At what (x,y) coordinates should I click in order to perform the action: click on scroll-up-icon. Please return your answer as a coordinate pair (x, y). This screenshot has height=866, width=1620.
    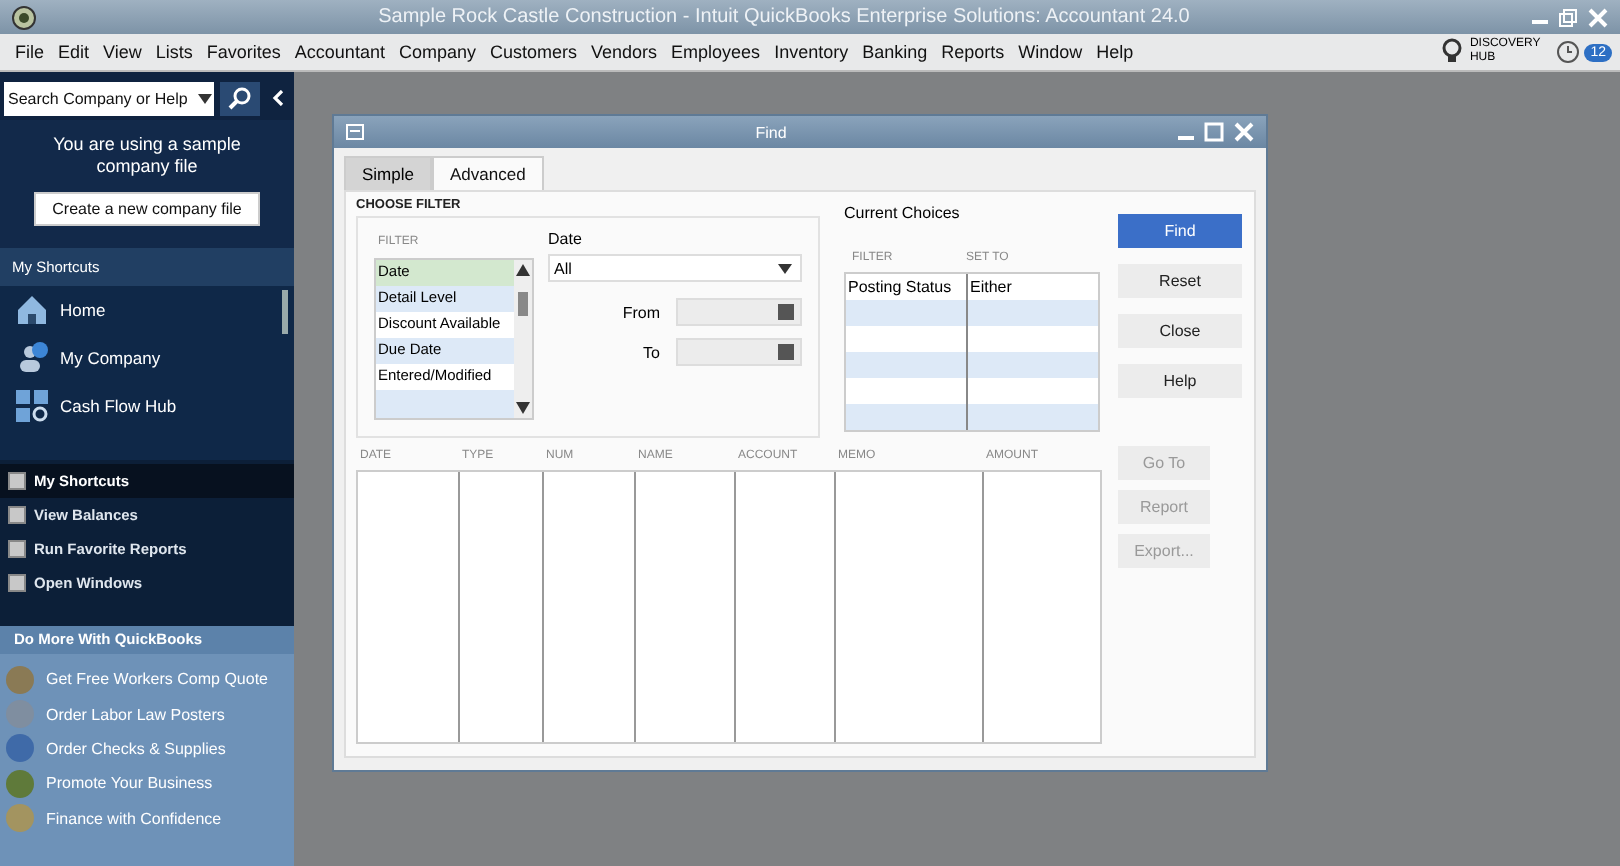
    Looking at the image, I should click on (523, 270).